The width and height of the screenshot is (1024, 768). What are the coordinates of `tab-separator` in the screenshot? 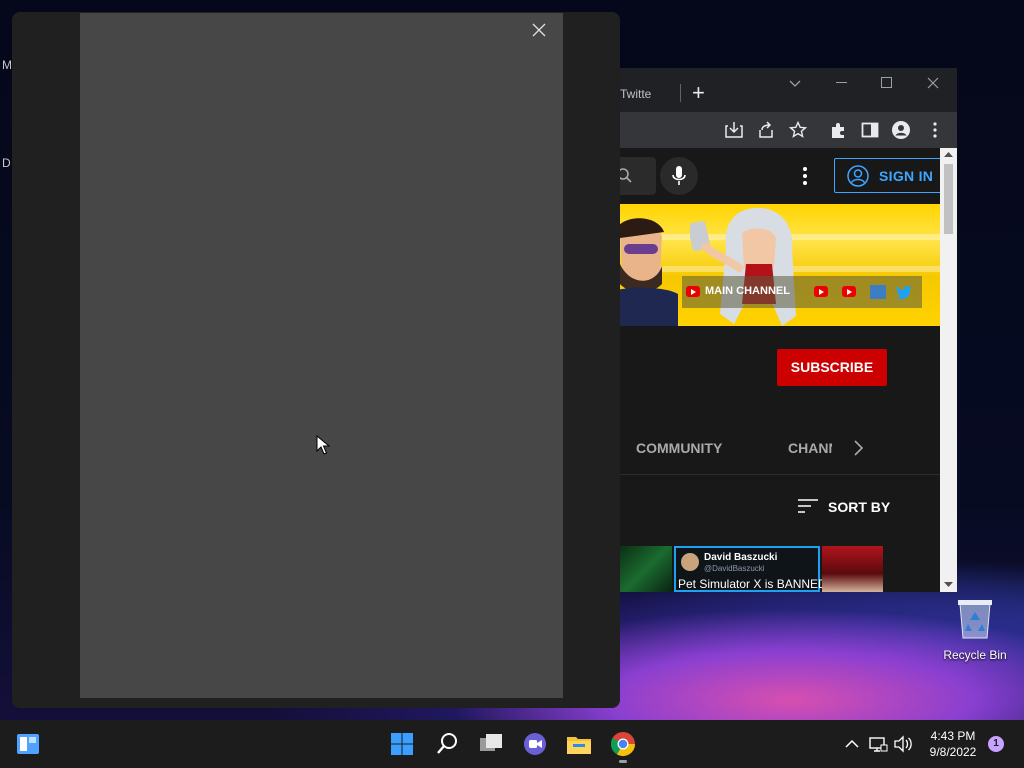 It's located at (680, 93).